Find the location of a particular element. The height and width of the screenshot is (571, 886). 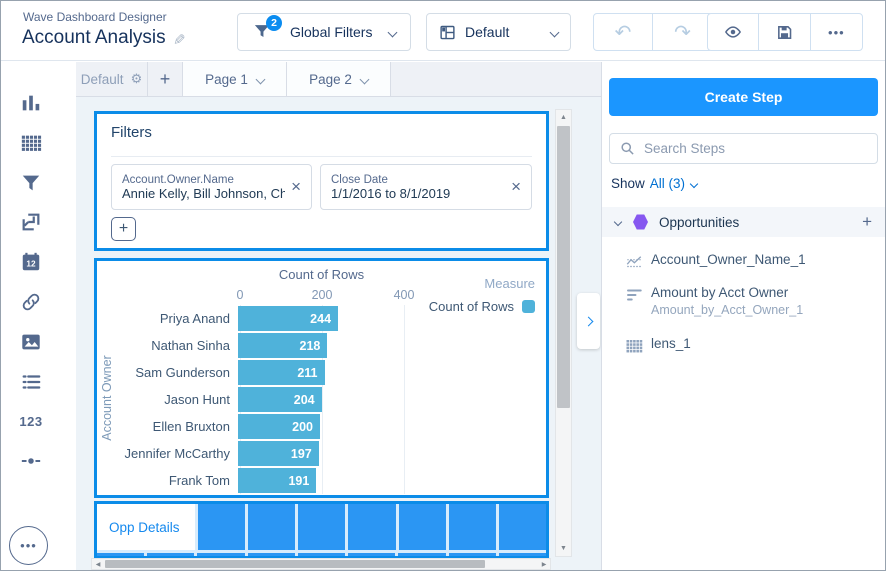

gear-icon: ⚙ is located at coordinates (136, 78).